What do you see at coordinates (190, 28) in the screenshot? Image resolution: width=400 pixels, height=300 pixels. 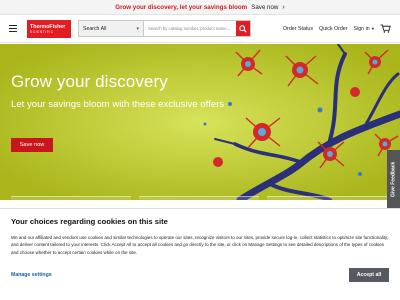 I see `search-input` at bounding box center [190, 28].